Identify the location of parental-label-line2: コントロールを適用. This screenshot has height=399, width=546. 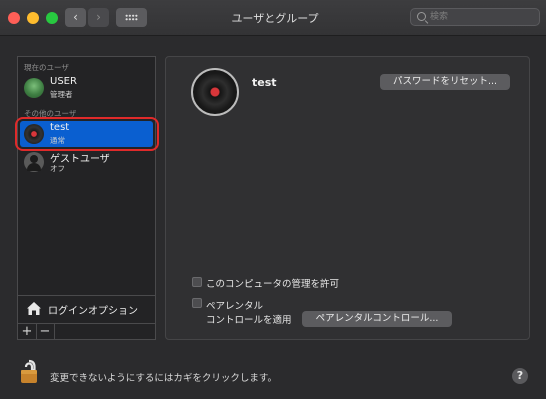
(249, 320).